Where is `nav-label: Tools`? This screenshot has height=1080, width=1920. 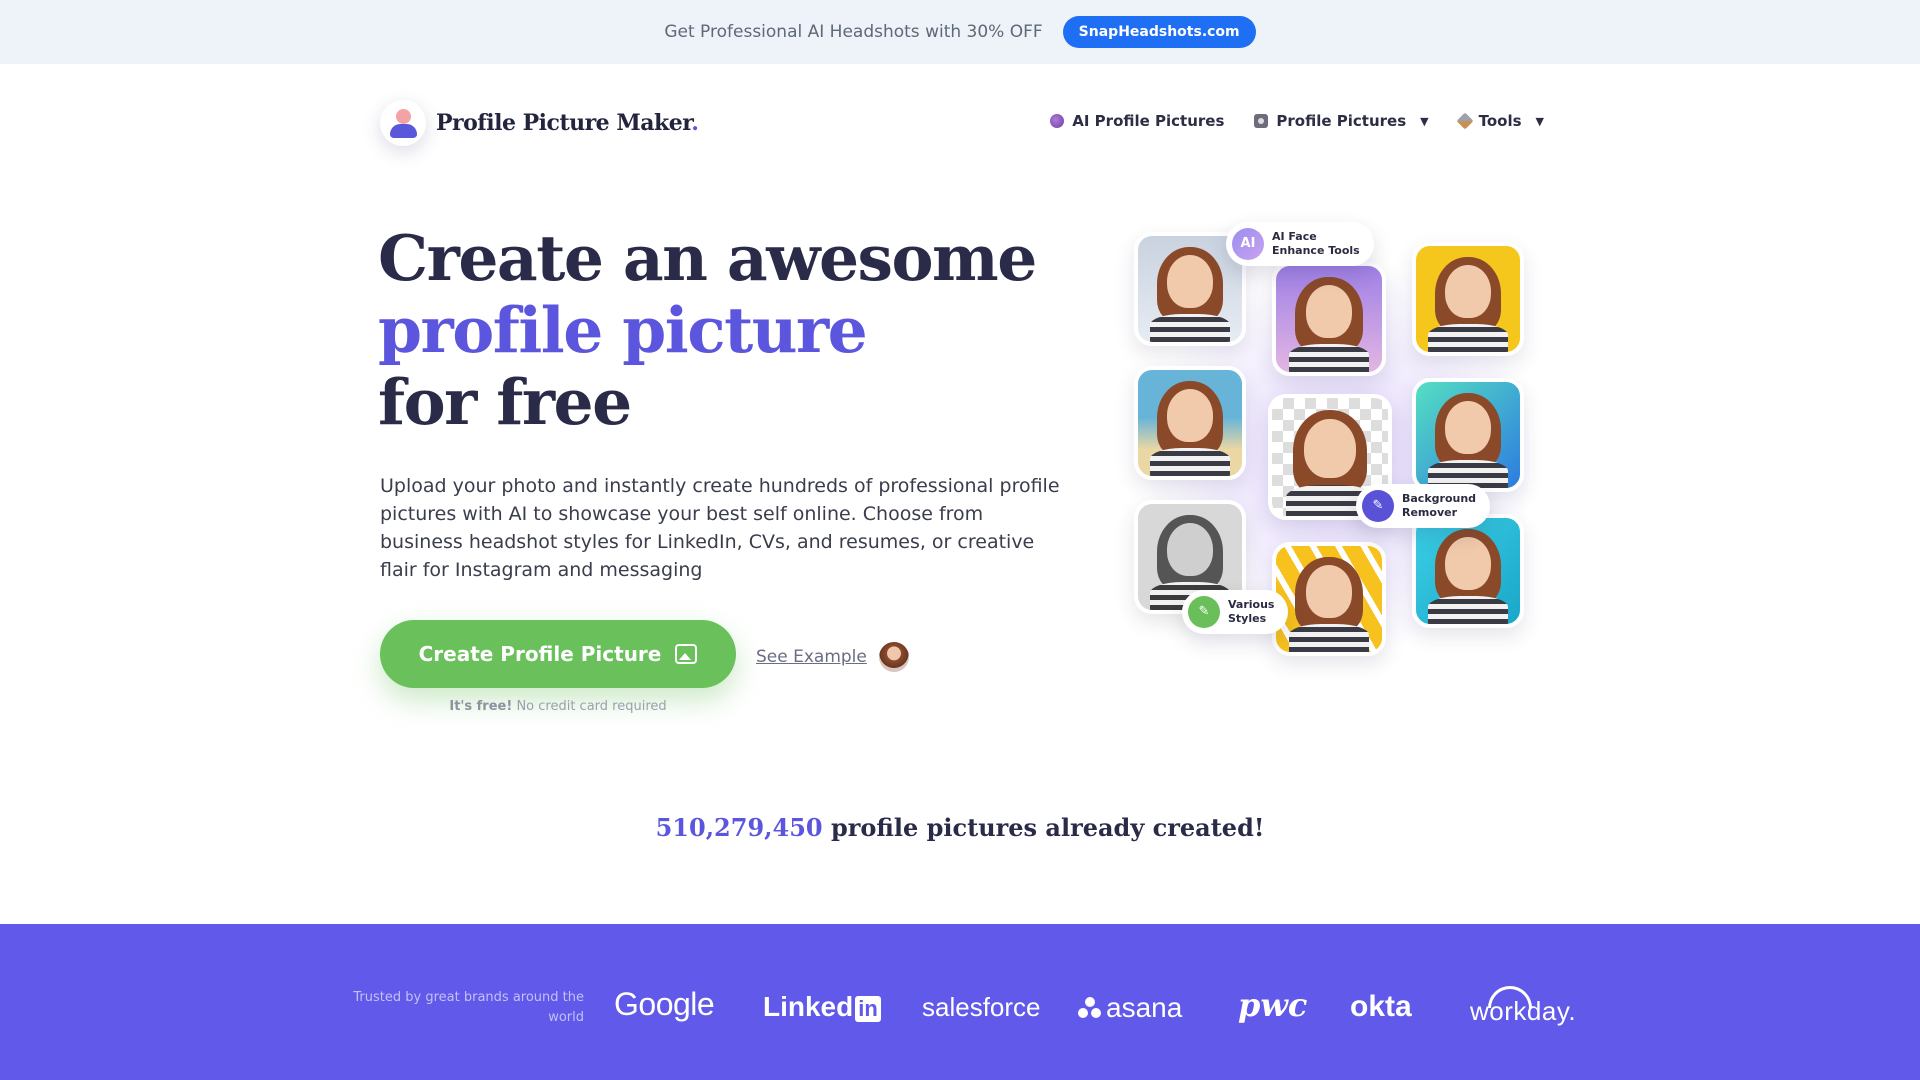
nav-label: Tools is located at coordinates (1500, 121).